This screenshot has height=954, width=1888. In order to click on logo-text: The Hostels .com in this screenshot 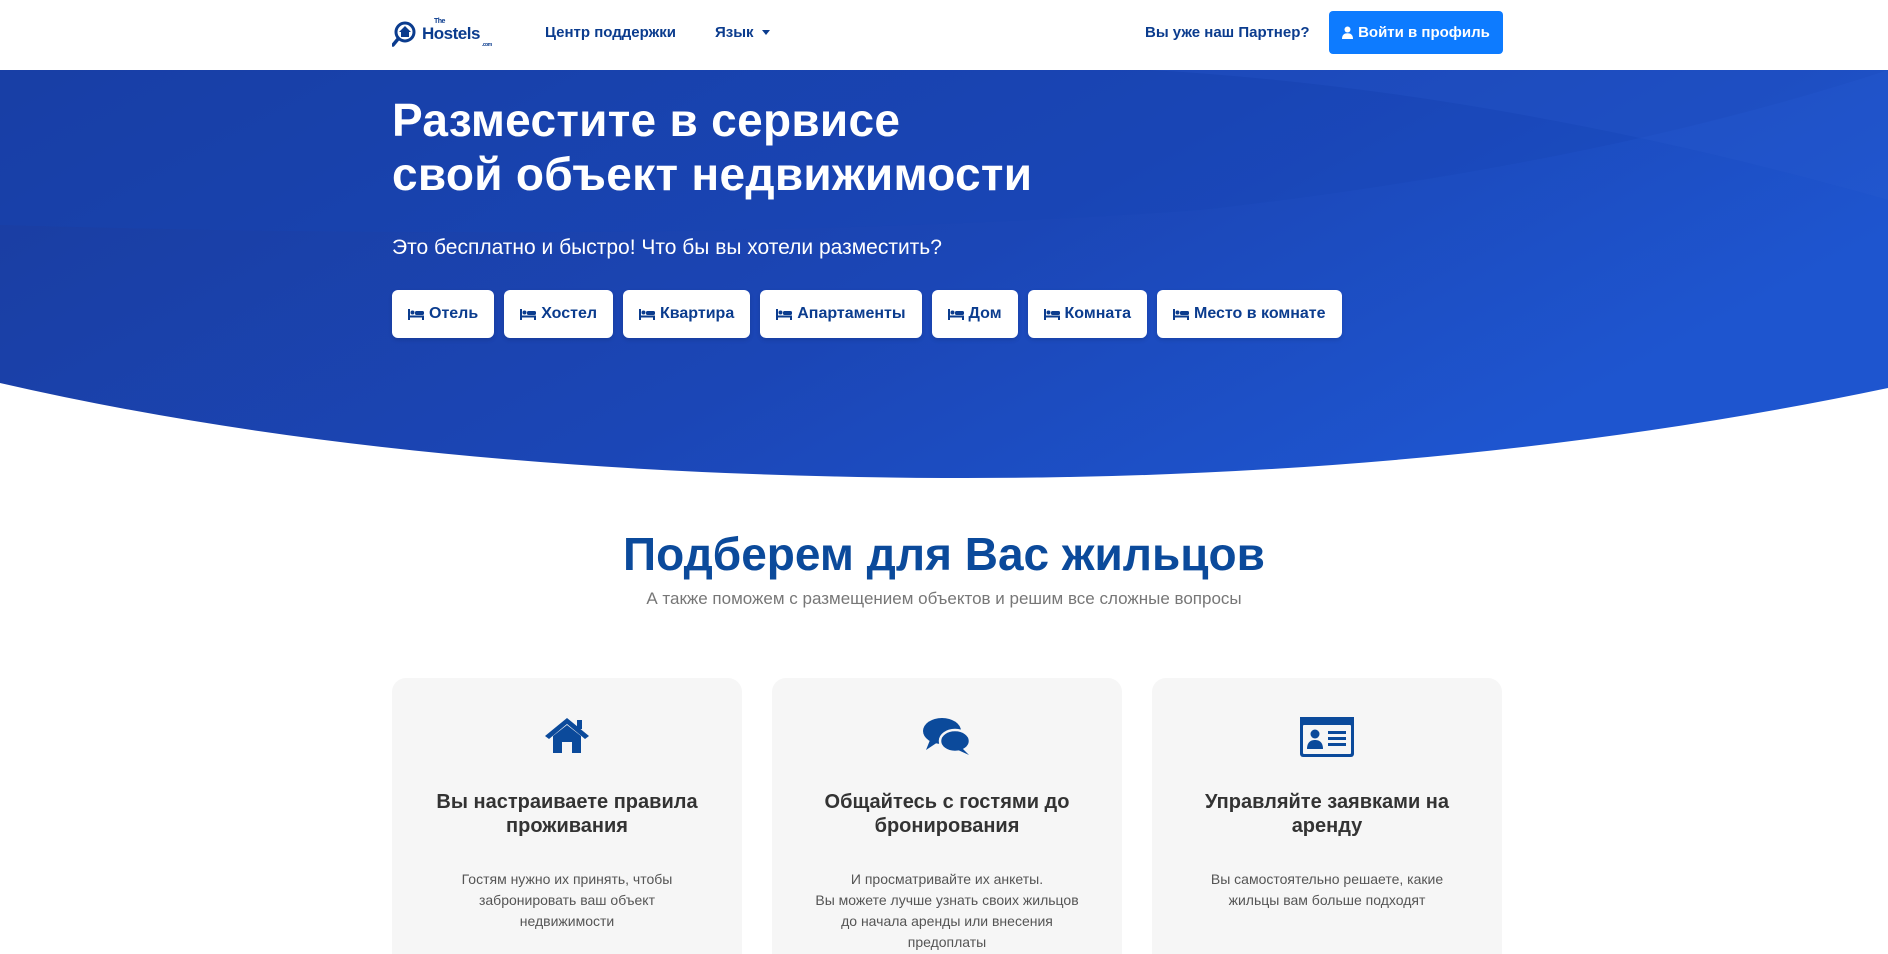, I will do `click(457, 33)`.